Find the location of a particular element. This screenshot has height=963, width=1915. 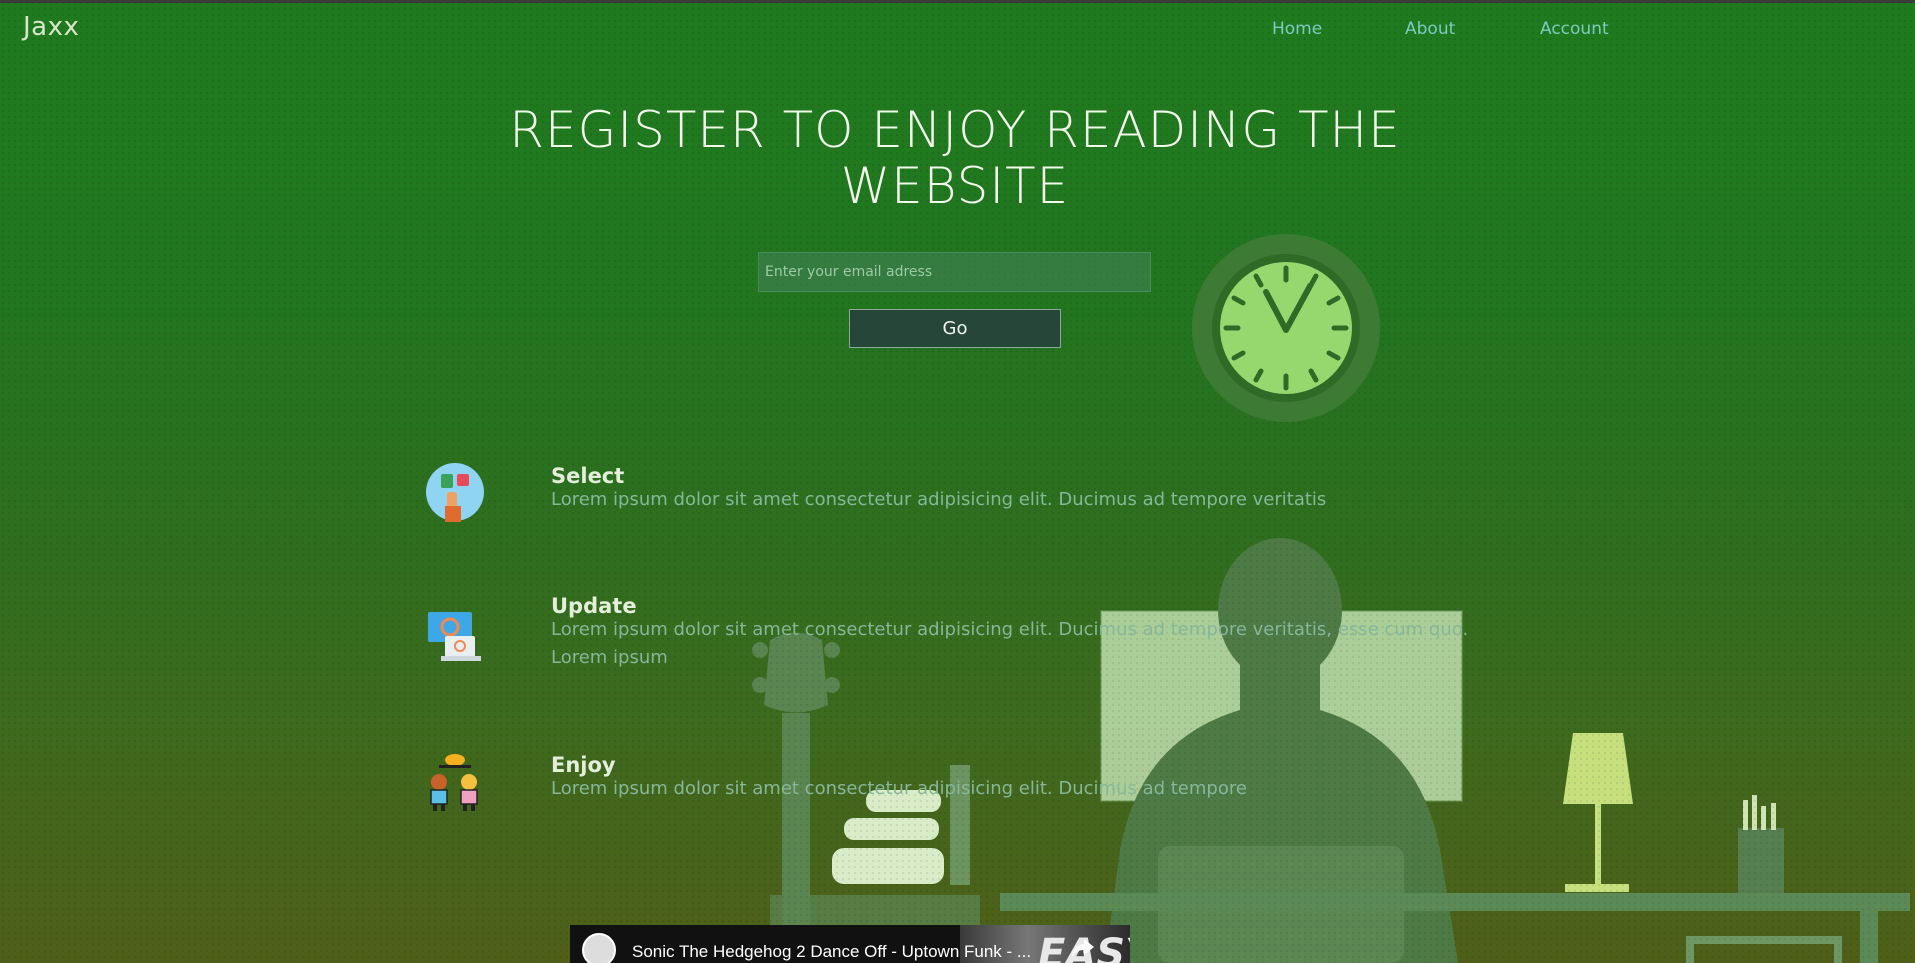

top-border is located at coordinates (957, 1).